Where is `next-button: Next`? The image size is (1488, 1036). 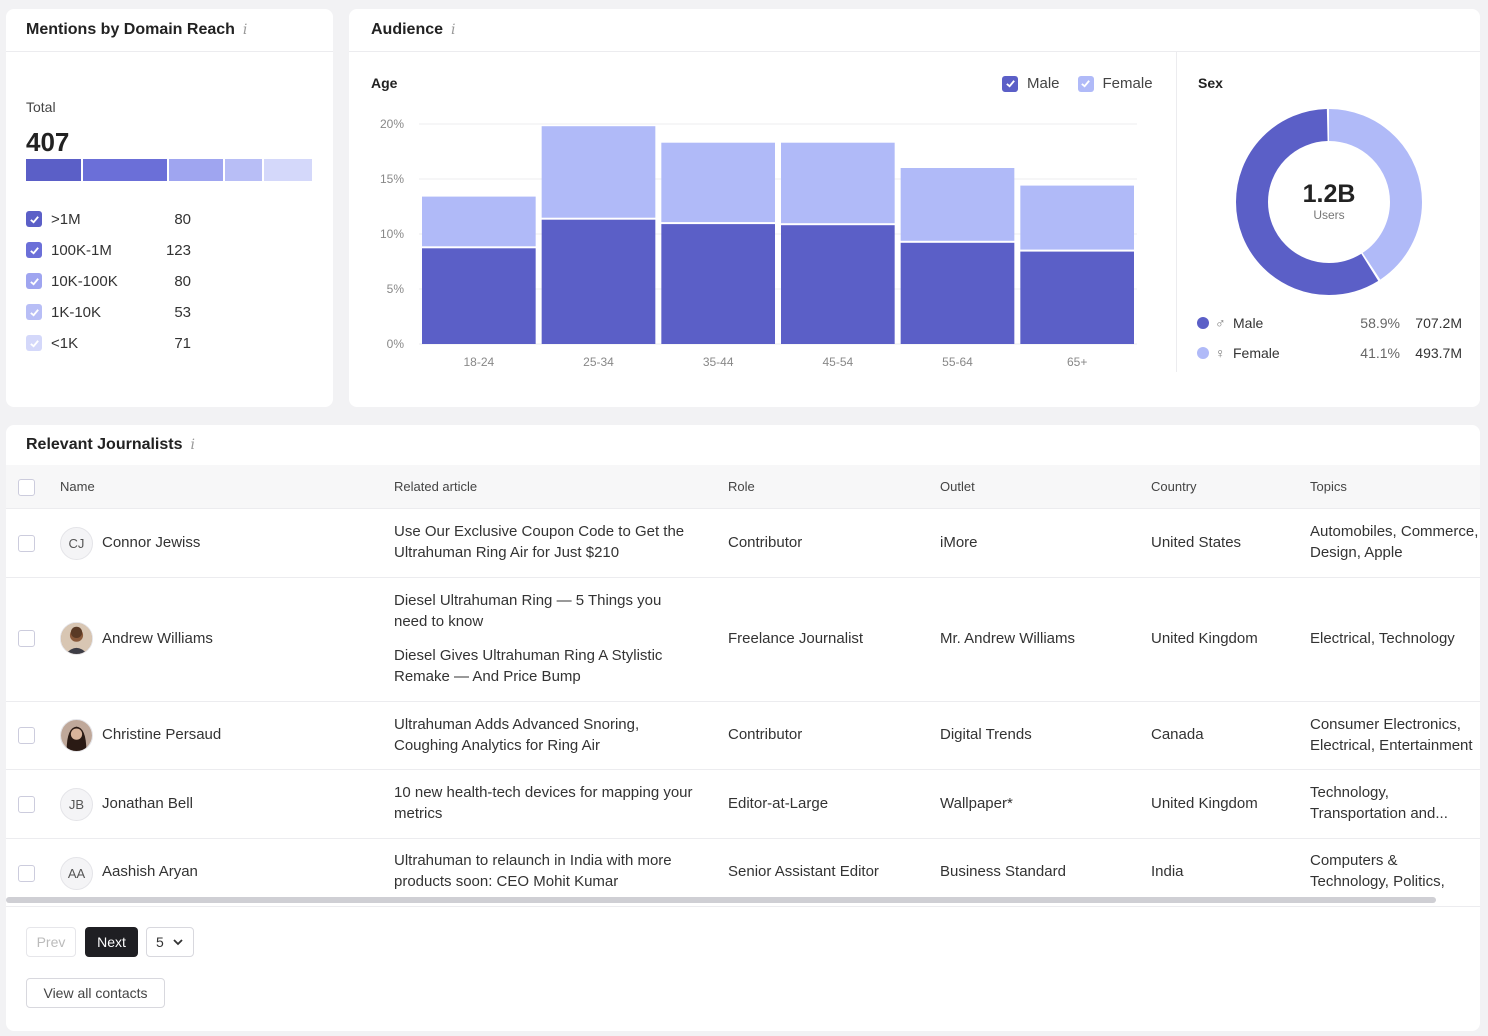
next-button: Next is located at coordinates (111, 942).